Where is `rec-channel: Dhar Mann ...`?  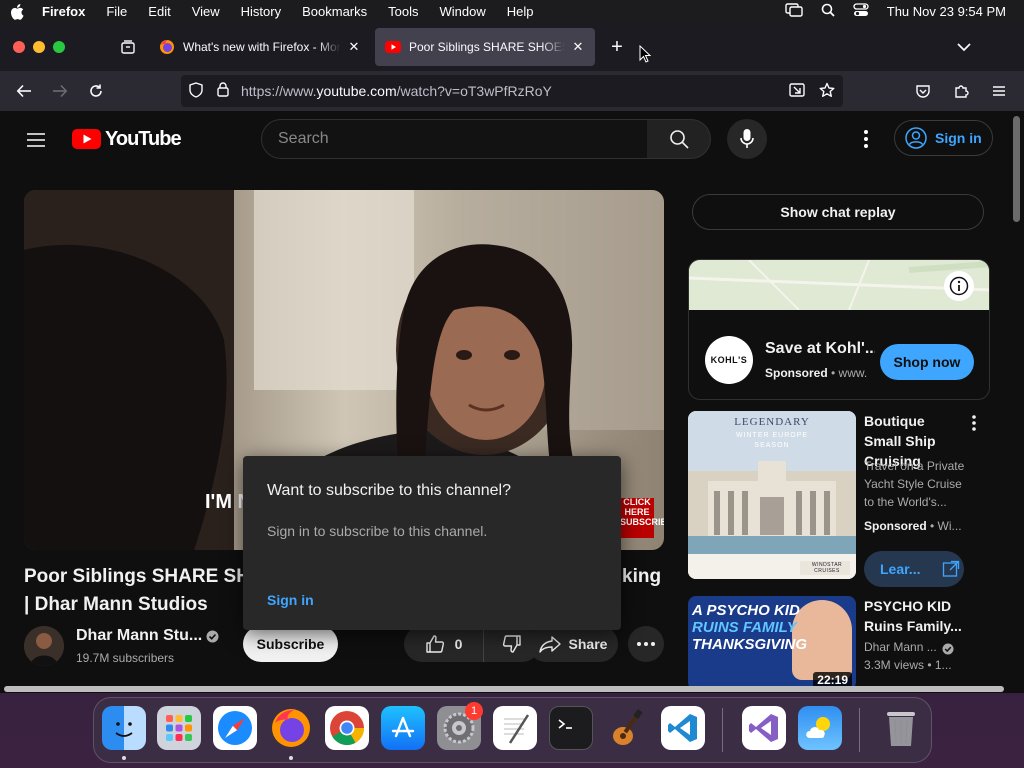
rec-channel: Dhar Mann ... is located at coordinates (900, 647).